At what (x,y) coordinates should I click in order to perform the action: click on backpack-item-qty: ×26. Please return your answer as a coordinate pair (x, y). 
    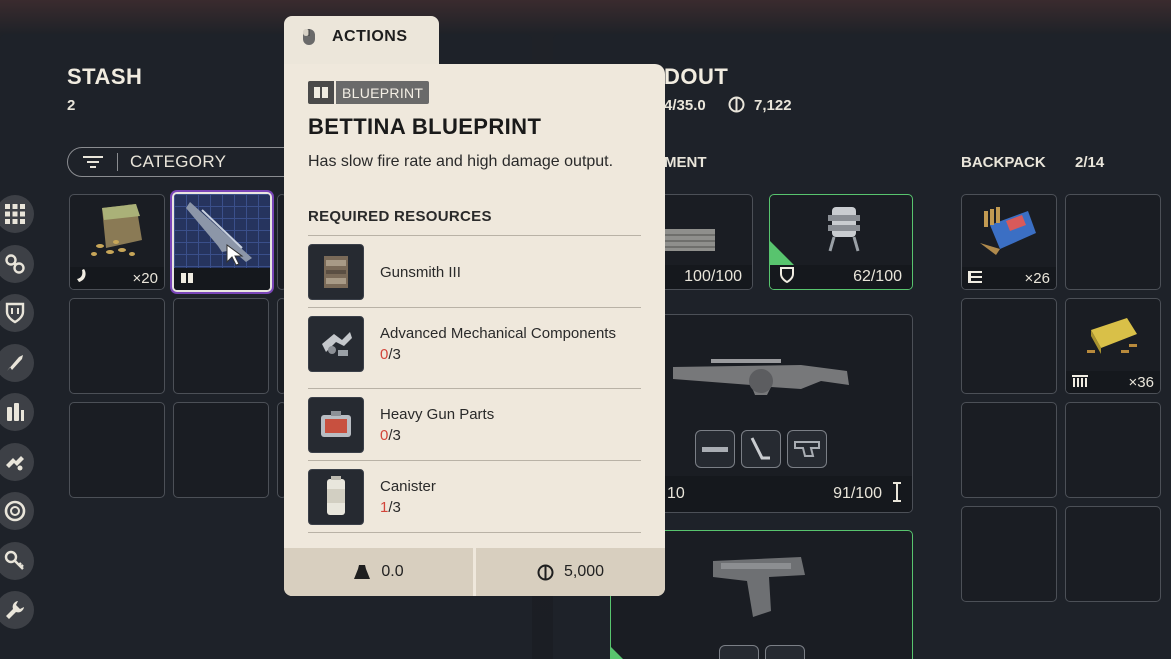
    Looking at the image, I should click on (1037, 278).